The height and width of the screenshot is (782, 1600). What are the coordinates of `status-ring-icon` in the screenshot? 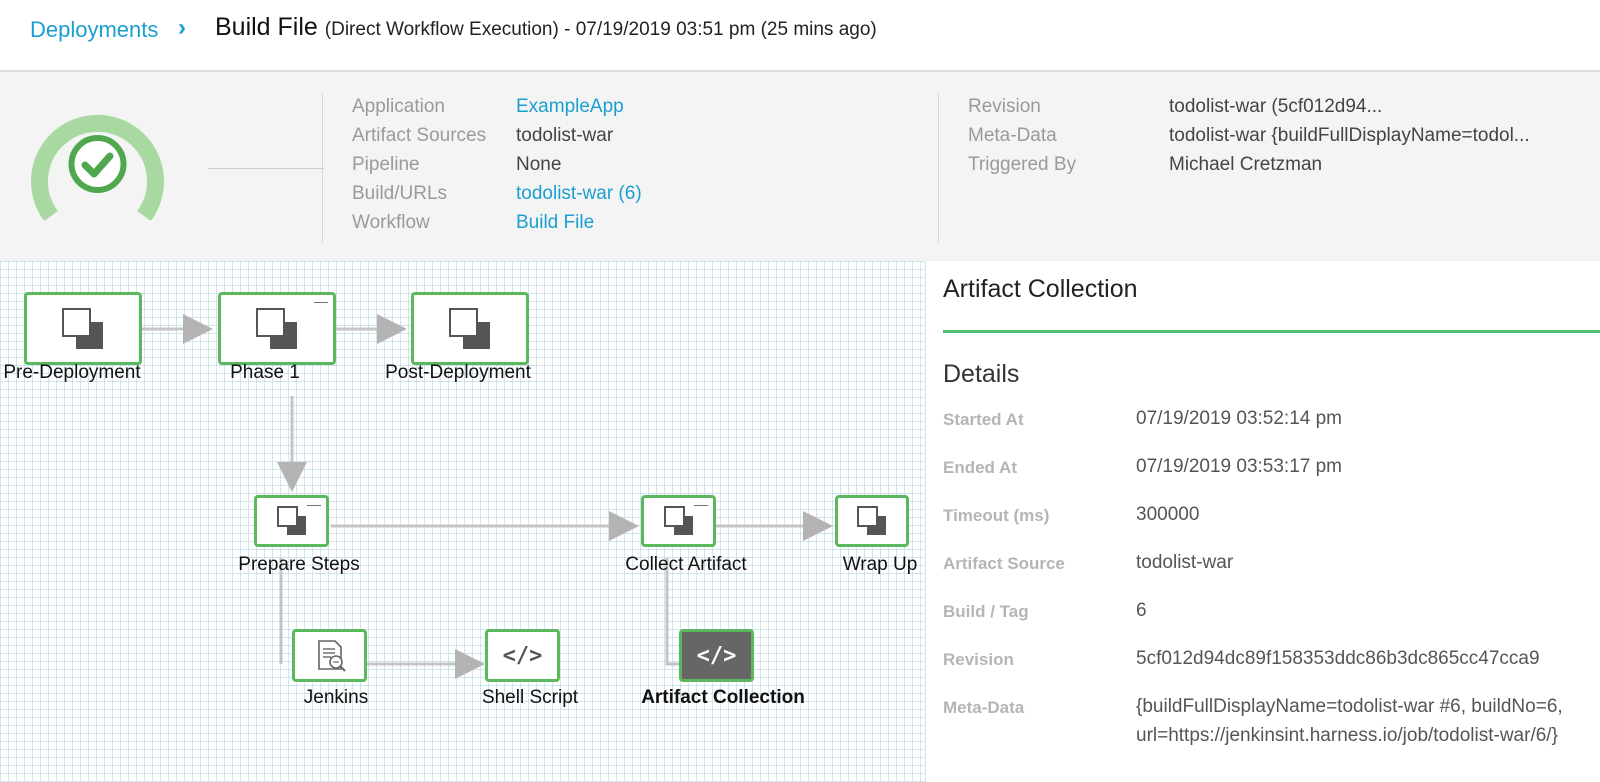 It's located at (97, 167).